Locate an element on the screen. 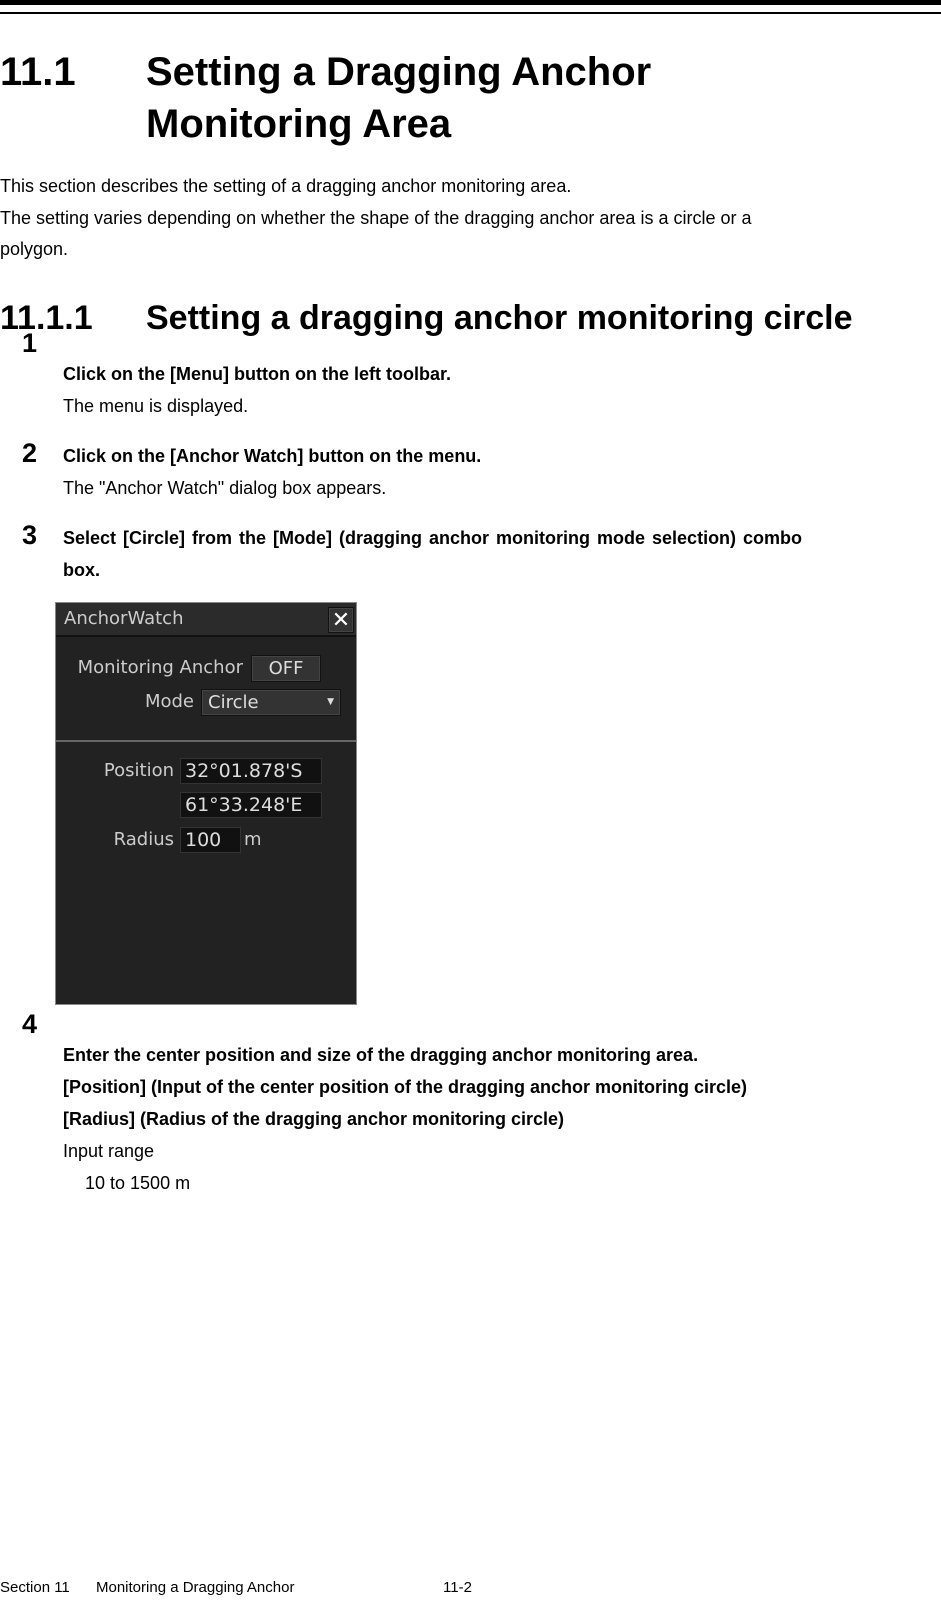 This screenshot has width=941, height=1621. dialog-title: AnchorWatch is located at coordinates (124, 618).